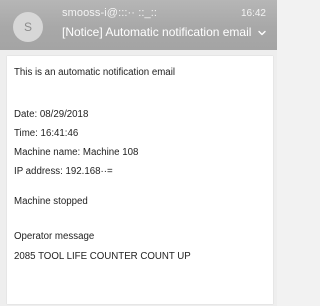  What do you see at coordinates (102, 256) in the screenshot?
I see `operator-message-text: 2085 TOOL LIFE COUNTER COUNT UP` at bounding box center [102, 256].